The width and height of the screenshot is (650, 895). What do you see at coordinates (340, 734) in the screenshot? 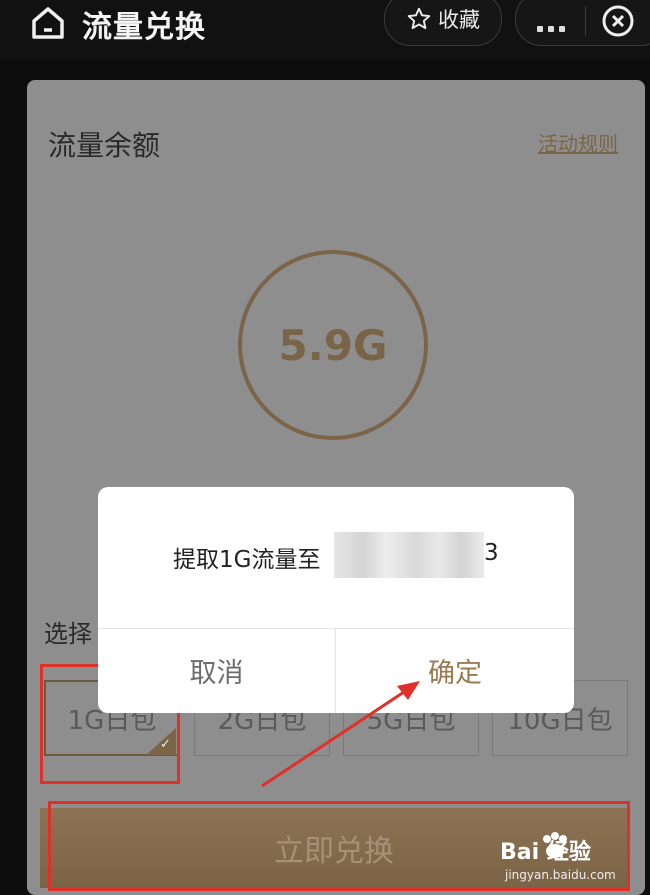
I see `annotation-arrow-icon` at bounding box center [340, 734].